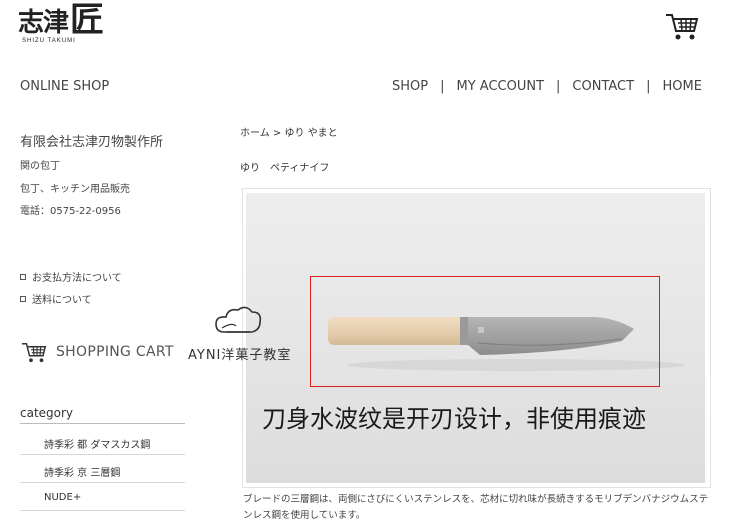 This screenshot has width=750, height=524. Describe the element at coordinates (63, 497) in the screenshot. I see `category-item-label: NUDE+` at that location.